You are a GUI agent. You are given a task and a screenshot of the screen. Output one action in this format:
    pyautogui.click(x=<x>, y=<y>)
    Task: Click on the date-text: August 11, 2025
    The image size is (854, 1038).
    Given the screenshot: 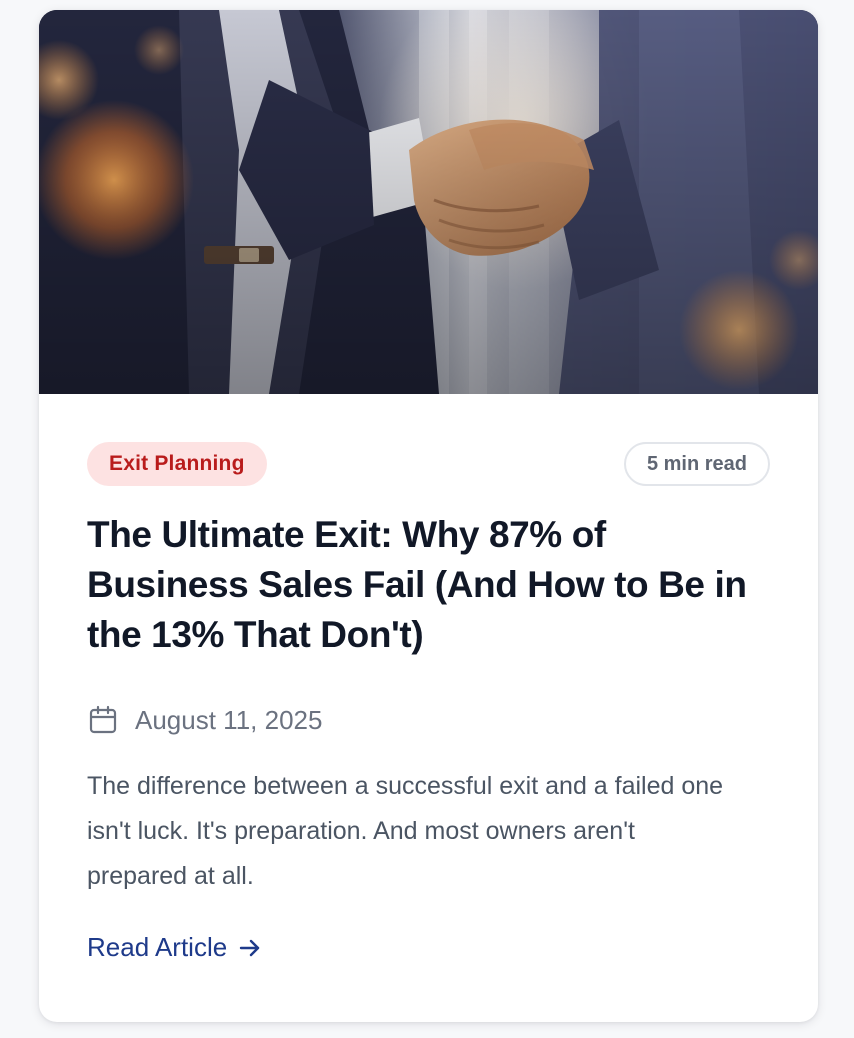 What is the action you would take?
    pyautogui.click(x=229, y=719)
    